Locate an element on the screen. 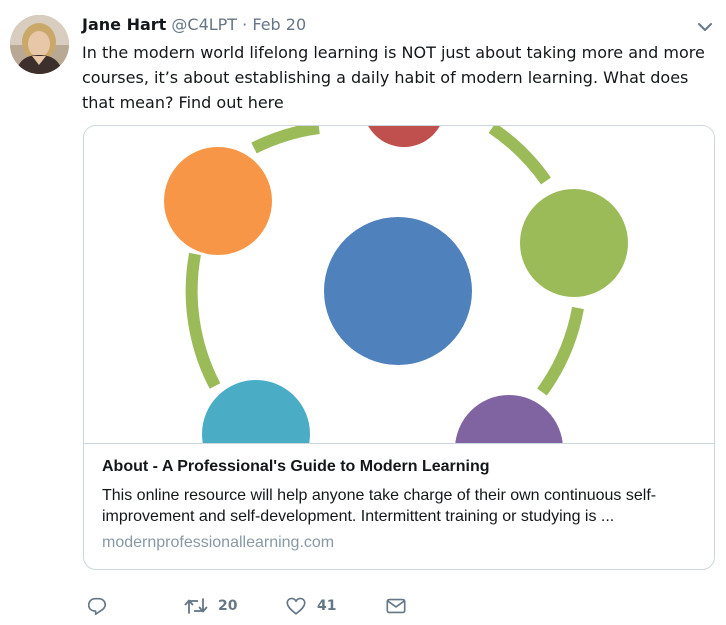 This screenshot has height=625, width=726. direct-message-button is located at coordinates (396, 606).